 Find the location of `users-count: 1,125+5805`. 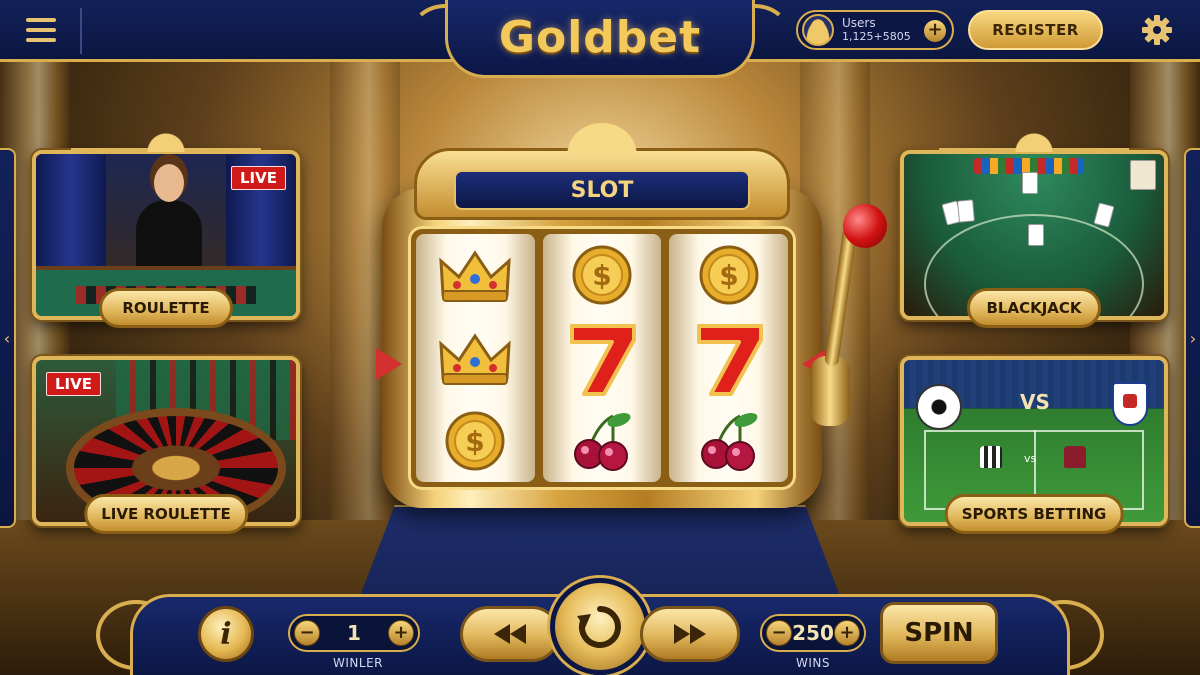

users-count: 1,125+5805 is located at coordinates (876, 36).